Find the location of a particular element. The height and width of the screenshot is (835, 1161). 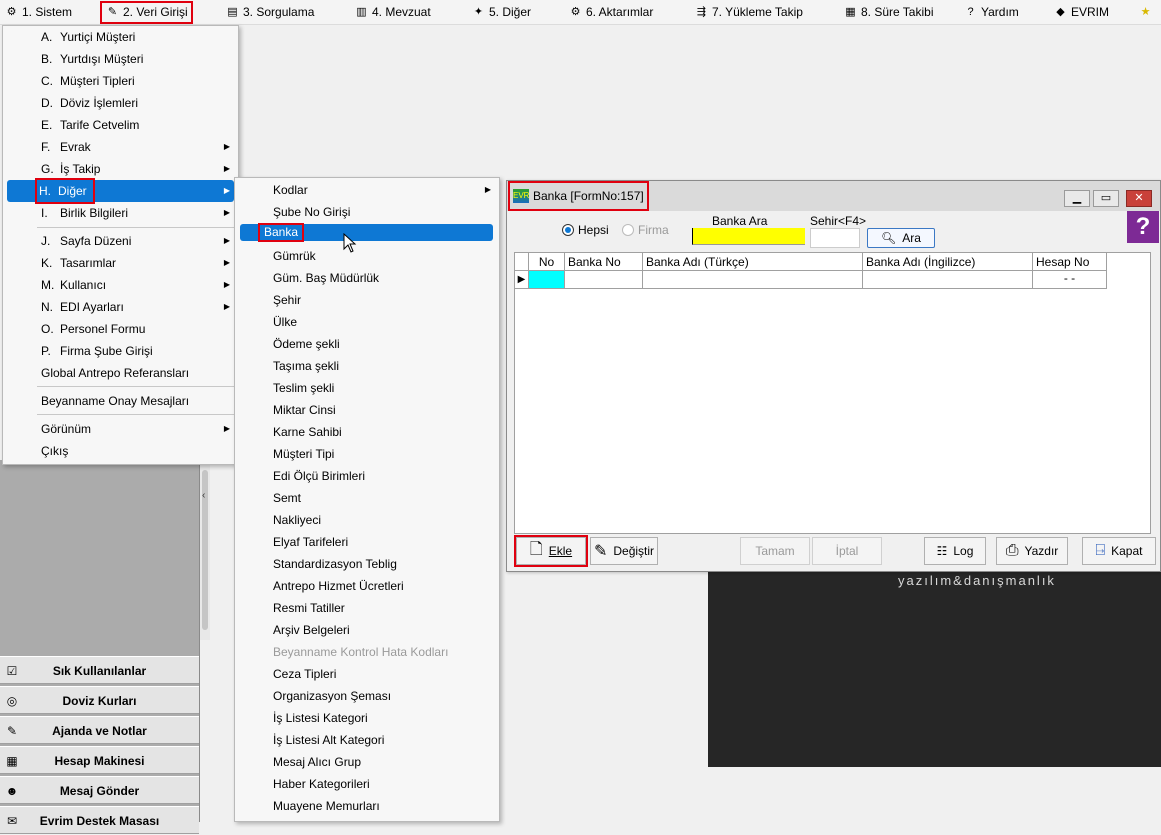

minimize-button: ▁ is located at coordinates (1077, 198).